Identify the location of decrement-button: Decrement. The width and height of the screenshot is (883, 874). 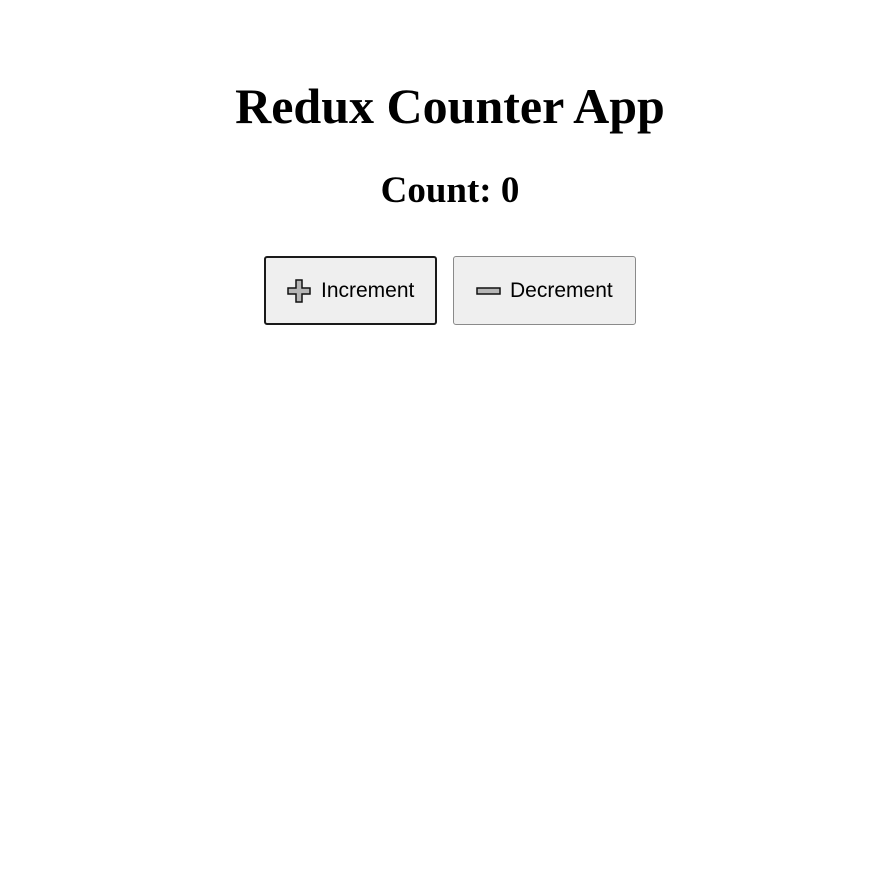
(544, 290).